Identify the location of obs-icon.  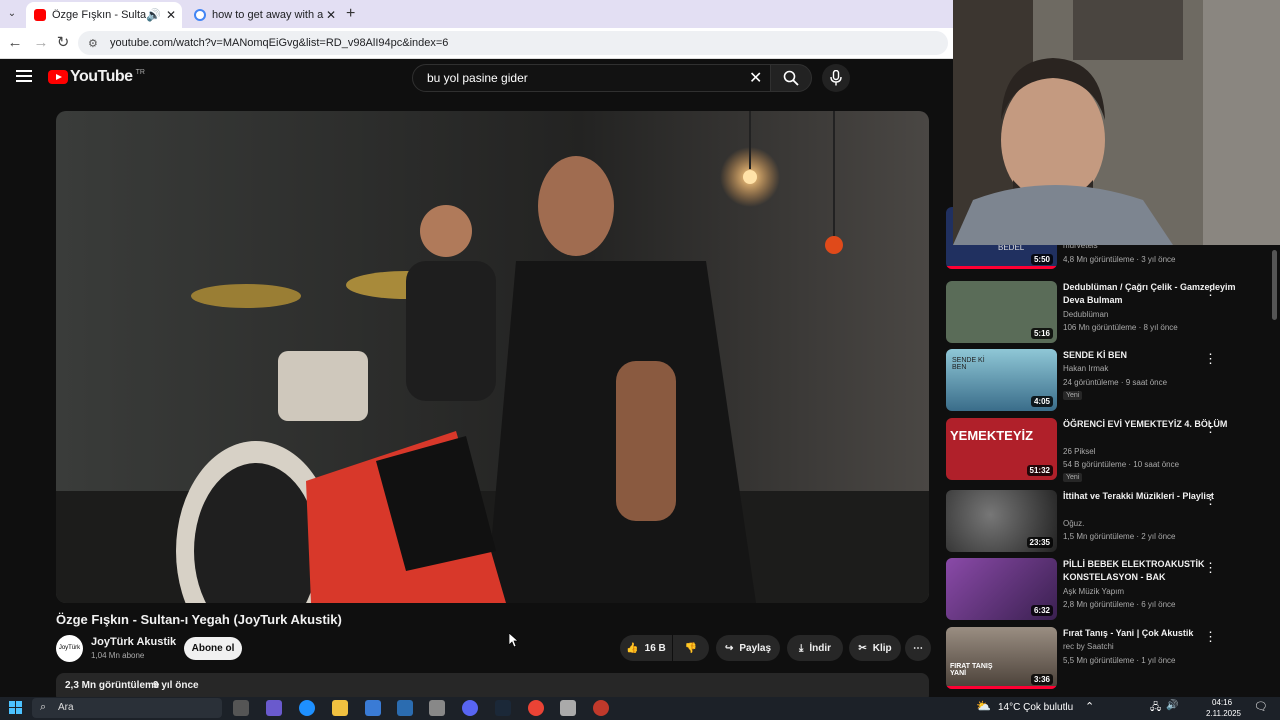
(601, 708).